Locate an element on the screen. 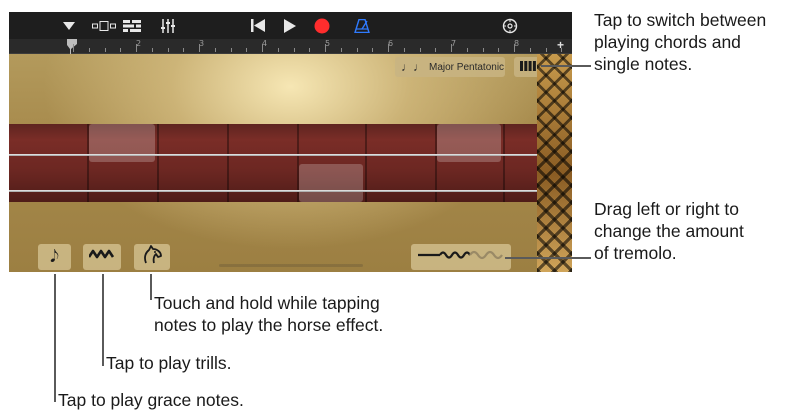 This screenshot has width=800, height=411. horse-button is located at coordinates (152, 257).